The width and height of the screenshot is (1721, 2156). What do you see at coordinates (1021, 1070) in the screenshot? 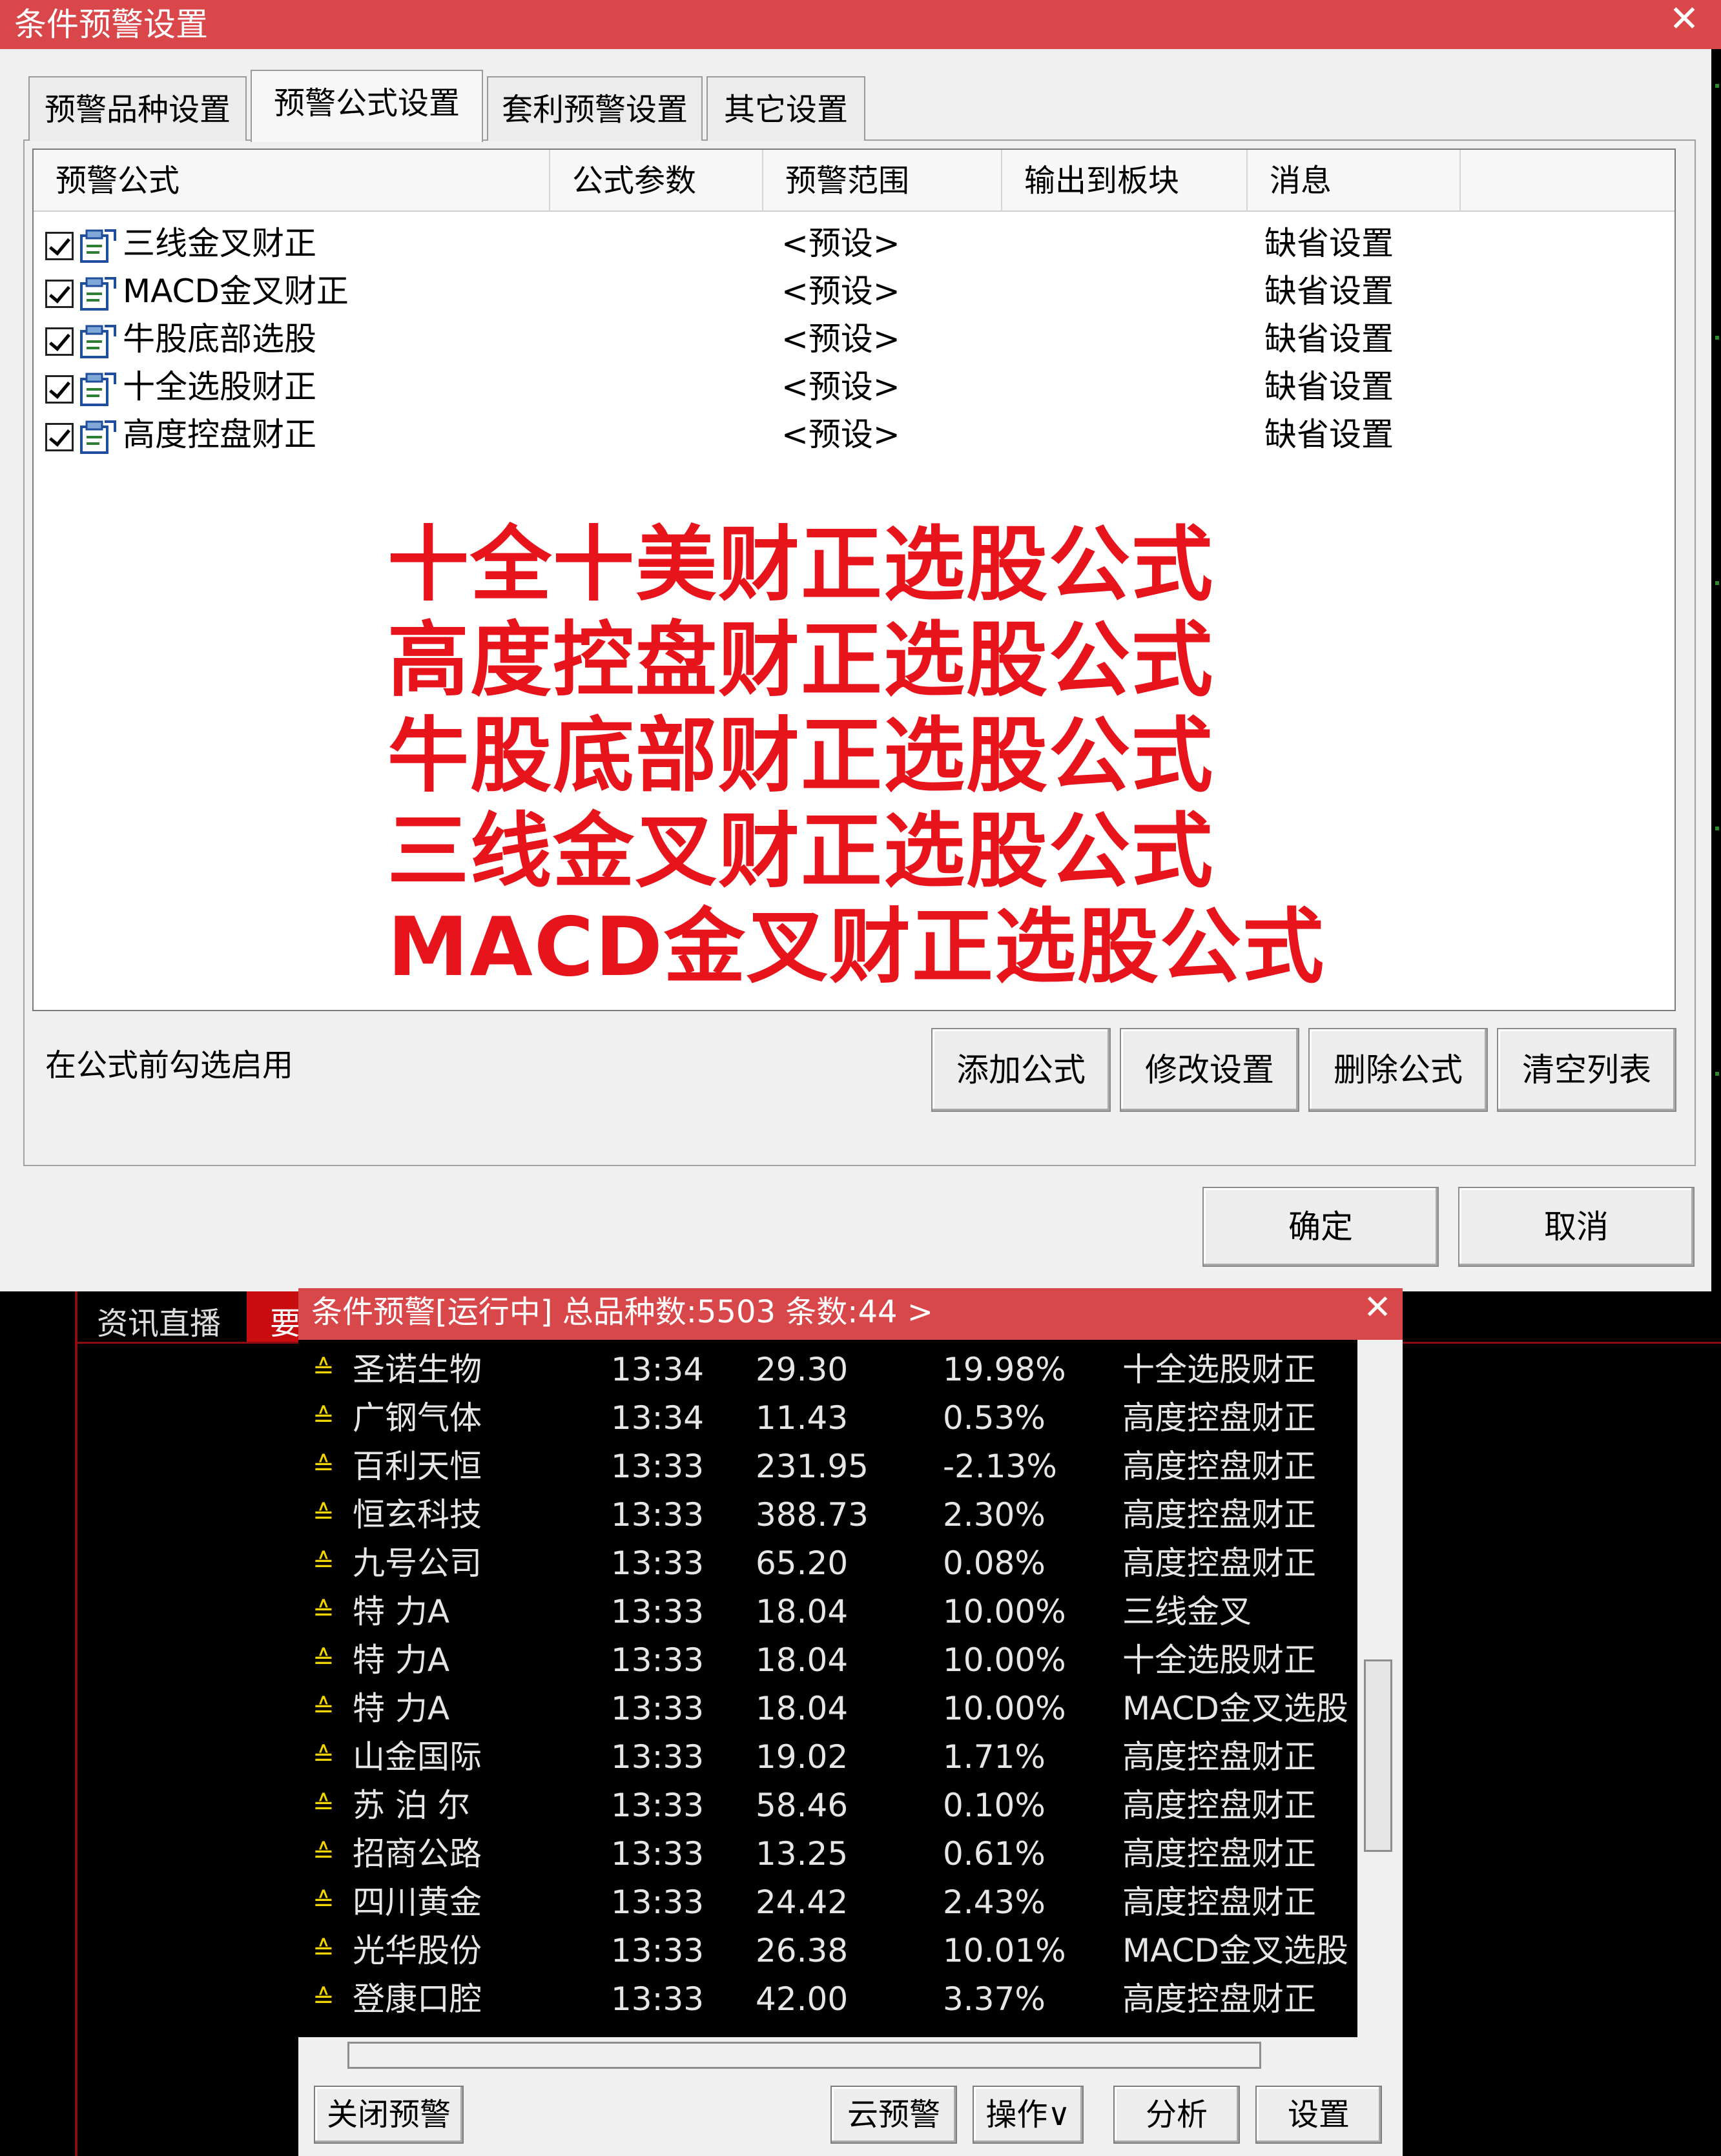
I see `add-formula-button: 添加公式` at bounding box center [1021, 1070].